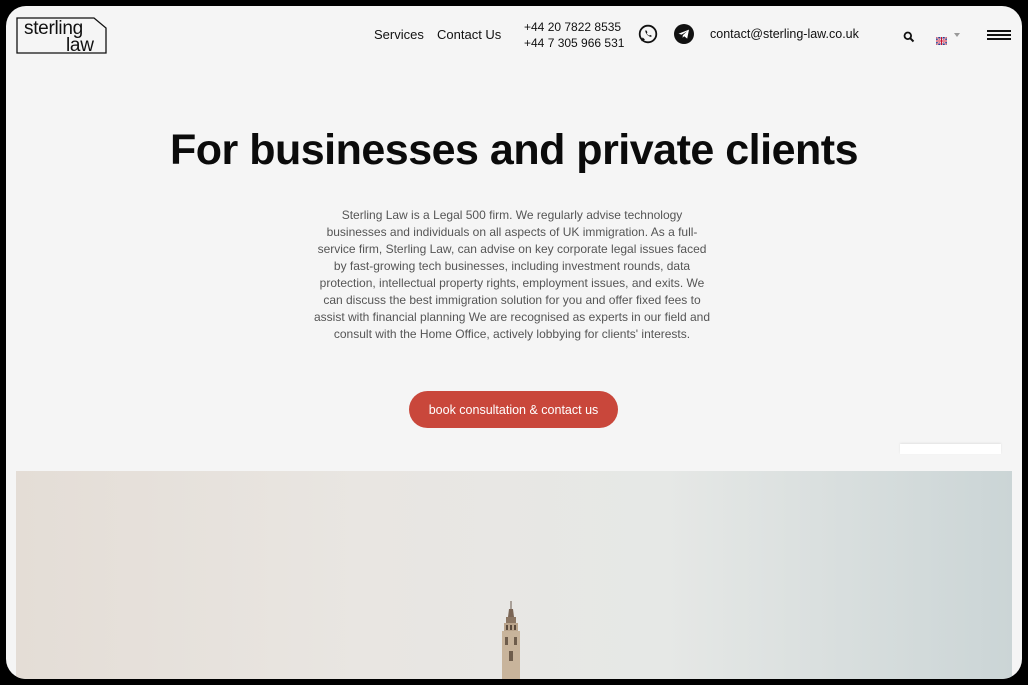 Image resolution: width=1028 pixels, height=685 pixels. Describe the element at coordinates (399, 34) in the screenshot. I see `nav-services: Services` at that location.